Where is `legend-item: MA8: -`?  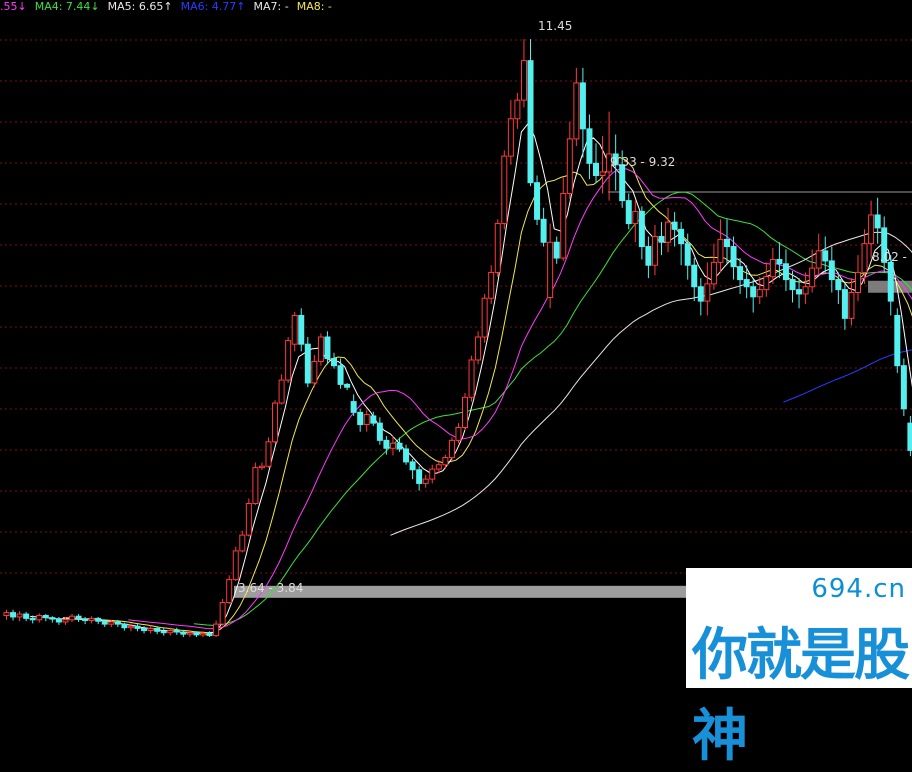
legend-item: MA8: - is located at coordinates (314, 6).